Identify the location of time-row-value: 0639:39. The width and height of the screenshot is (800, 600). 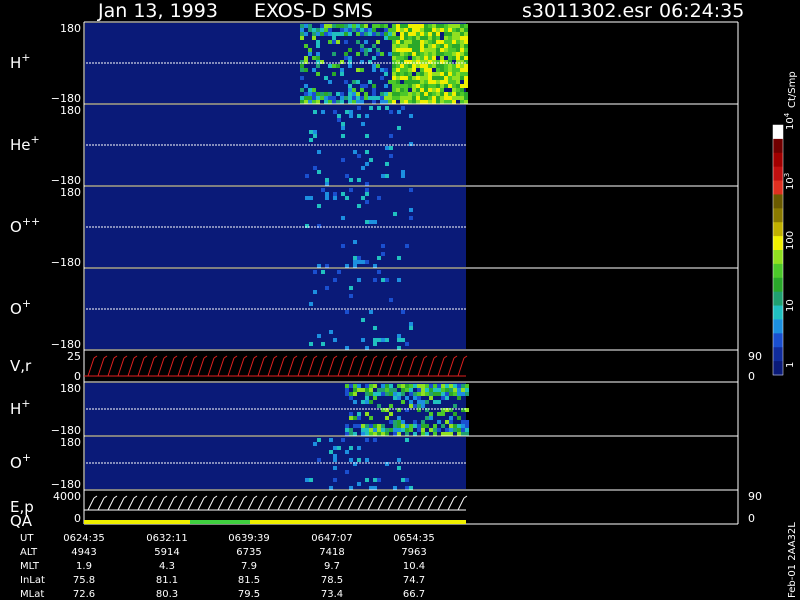
(249, 538).